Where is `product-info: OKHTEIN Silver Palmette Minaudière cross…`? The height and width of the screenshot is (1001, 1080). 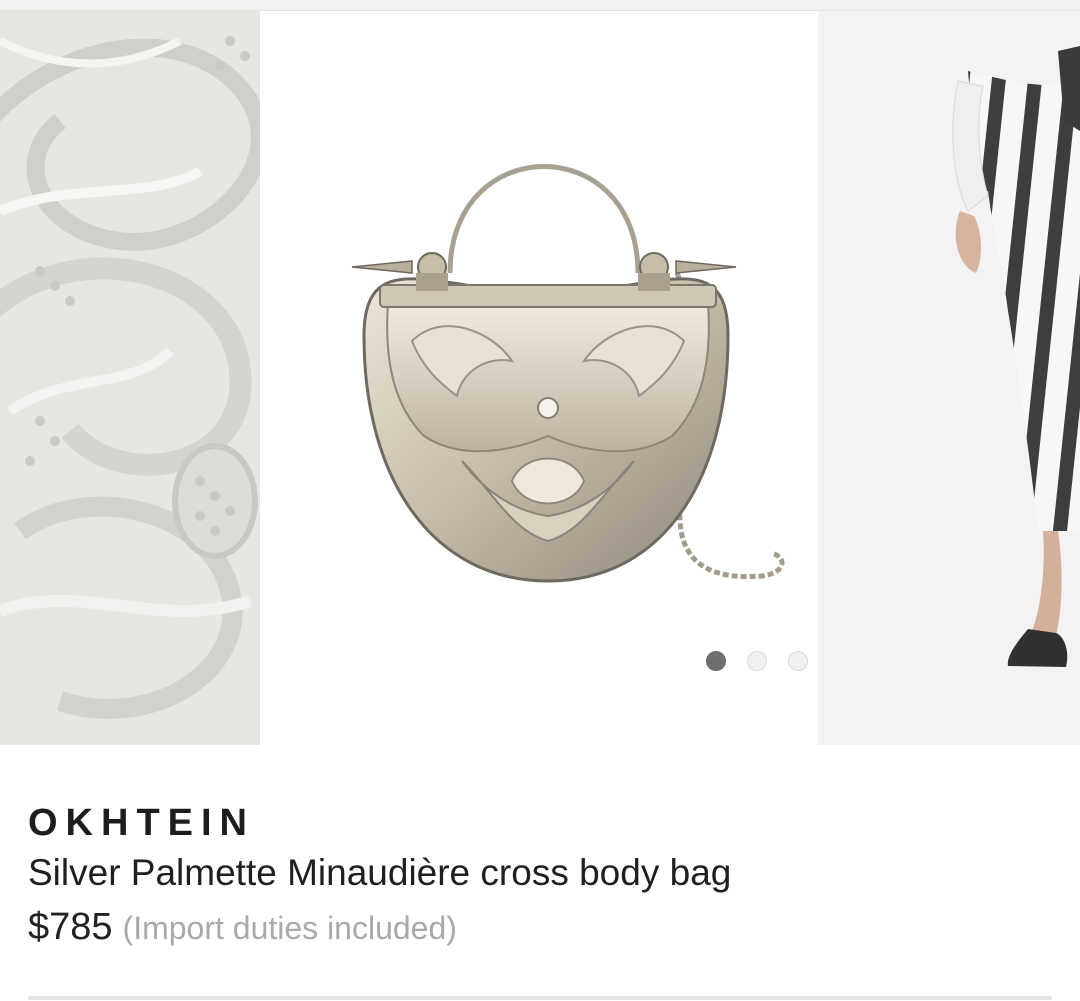
product-info: OKHTEIN Silver Palmette Minaudière cross… is located at coordinates (540, 879).